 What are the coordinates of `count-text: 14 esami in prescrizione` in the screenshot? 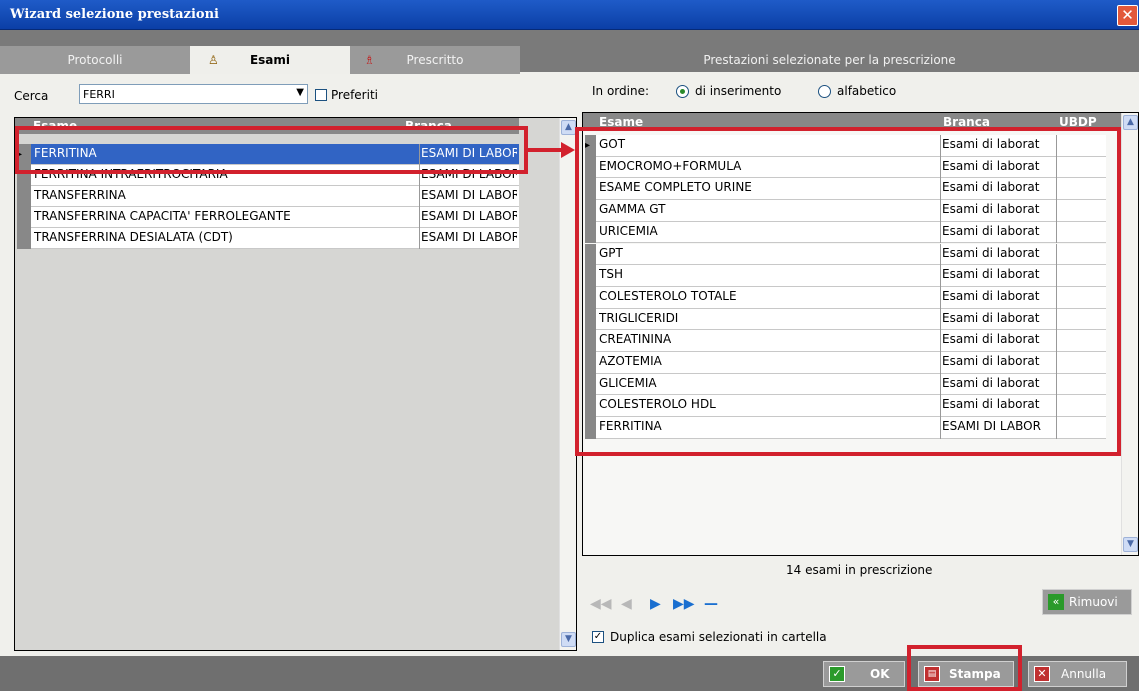 It's located at (859, 570).